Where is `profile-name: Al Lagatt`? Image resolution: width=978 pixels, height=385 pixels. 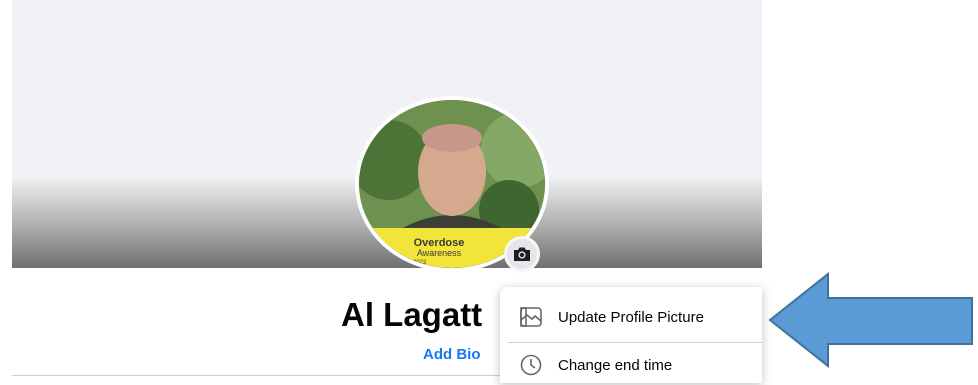 profile-name: Al Lagatt is located at coordinates (412, 314).